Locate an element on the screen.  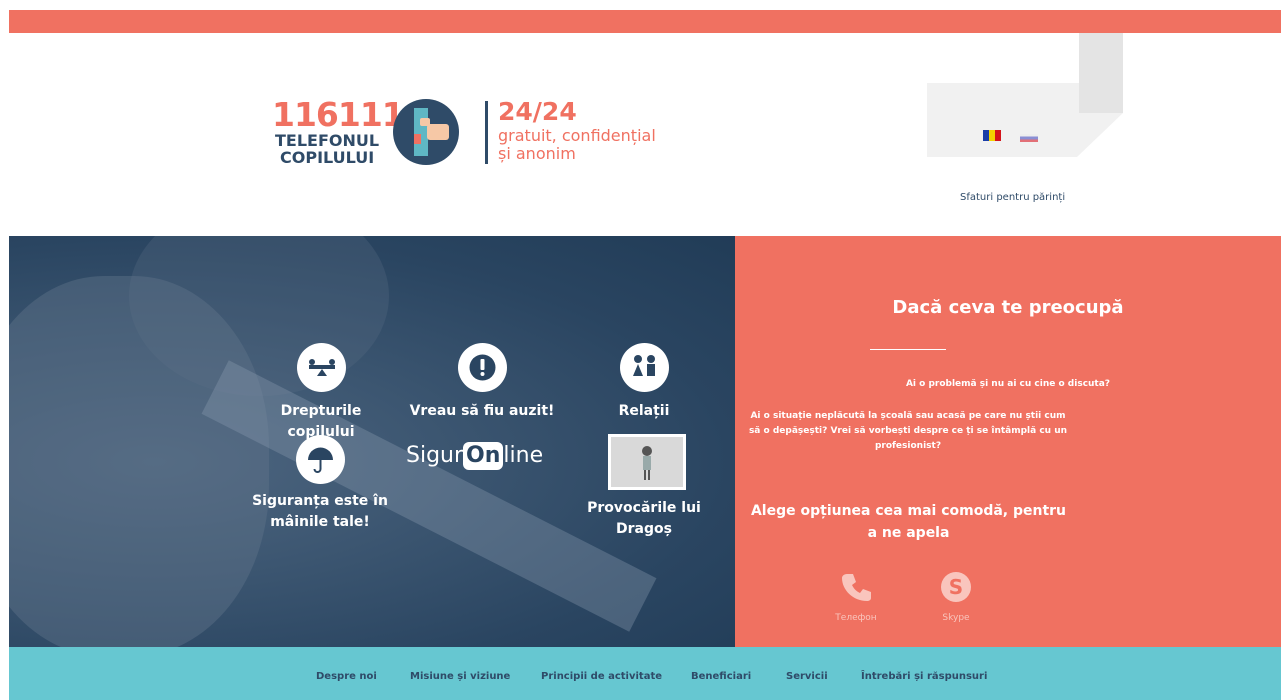
nav-item-principles: Principii de activitate is located at coordinates (601, 676).